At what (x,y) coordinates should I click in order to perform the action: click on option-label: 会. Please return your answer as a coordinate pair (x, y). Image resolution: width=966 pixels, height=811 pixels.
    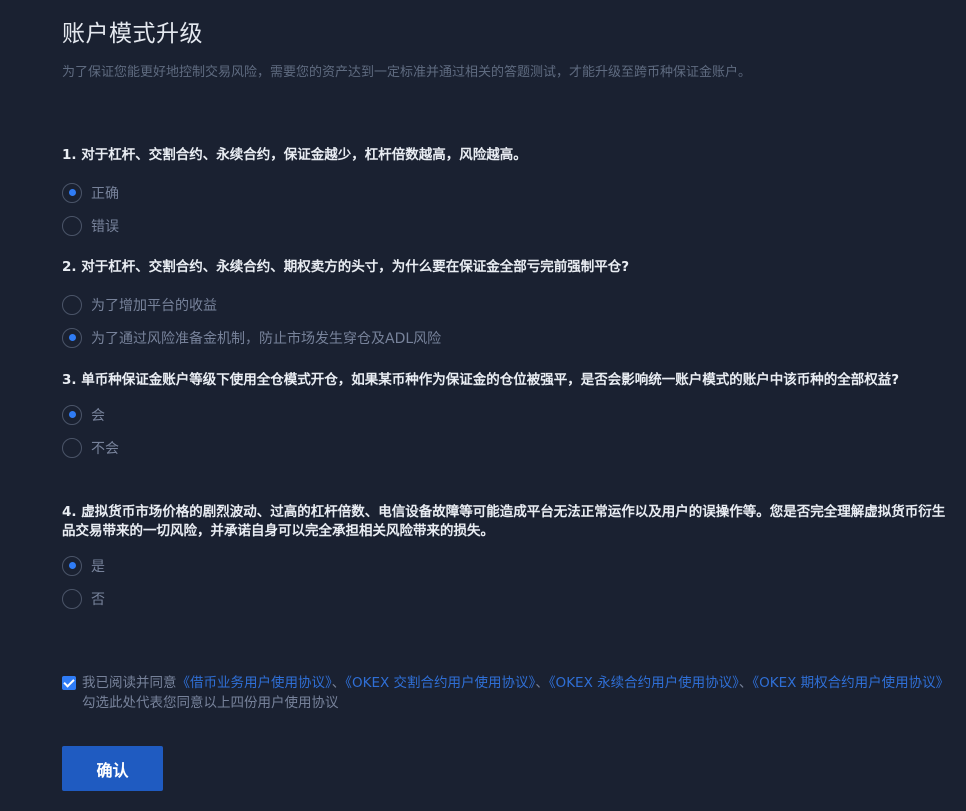
    Looking at the image, I should click on (98, 415).